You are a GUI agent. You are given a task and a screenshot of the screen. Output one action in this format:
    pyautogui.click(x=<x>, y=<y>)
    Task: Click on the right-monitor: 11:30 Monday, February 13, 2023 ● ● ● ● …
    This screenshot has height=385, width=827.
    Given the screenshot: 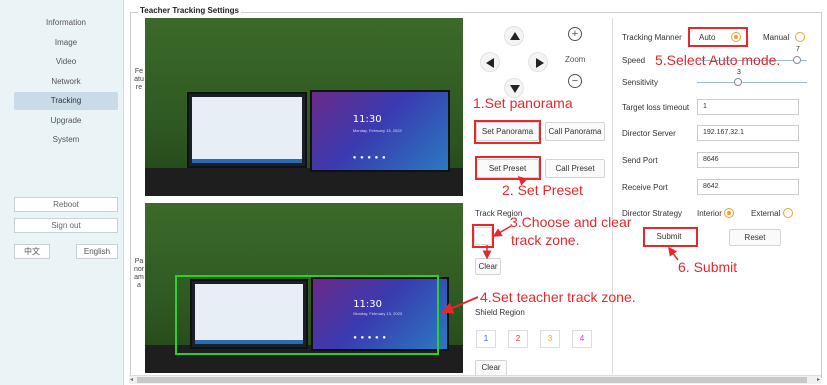 What is the action you would take?
    pyautogui.click(x=380, y=131)
    